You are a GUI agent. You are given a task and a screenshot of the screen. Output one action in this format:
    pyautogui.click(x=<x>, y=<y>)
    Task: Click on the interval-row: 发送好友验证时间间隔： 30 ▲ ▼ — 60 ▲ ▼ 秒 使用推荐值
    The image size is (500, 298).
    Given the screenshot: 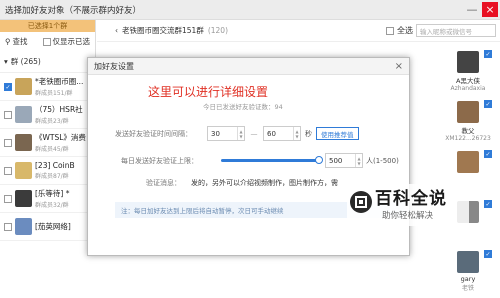 What is the action you would take?
    pyautogui.click(x=237, y=133)
    